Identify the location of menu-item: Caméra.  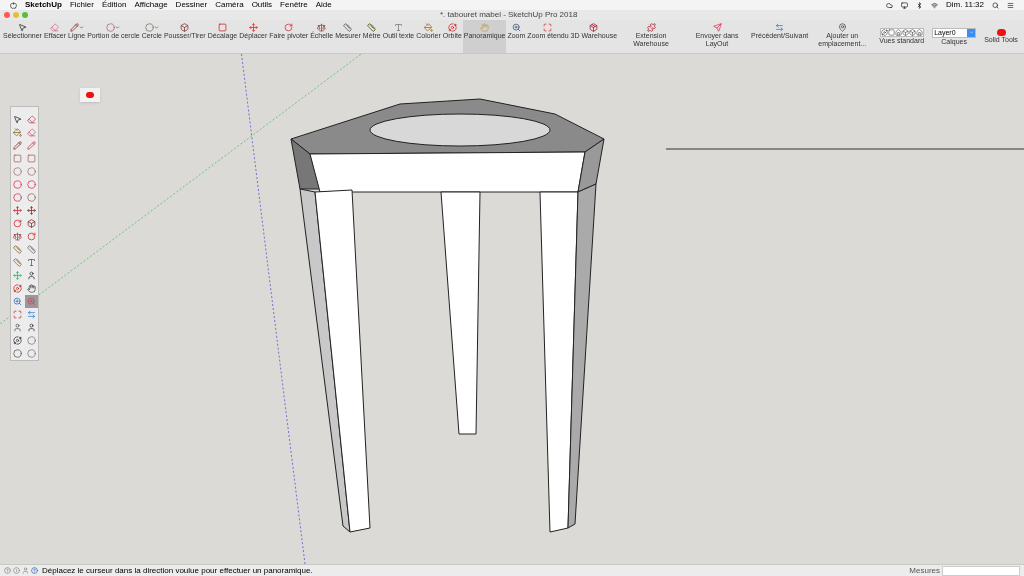
(229, 5).